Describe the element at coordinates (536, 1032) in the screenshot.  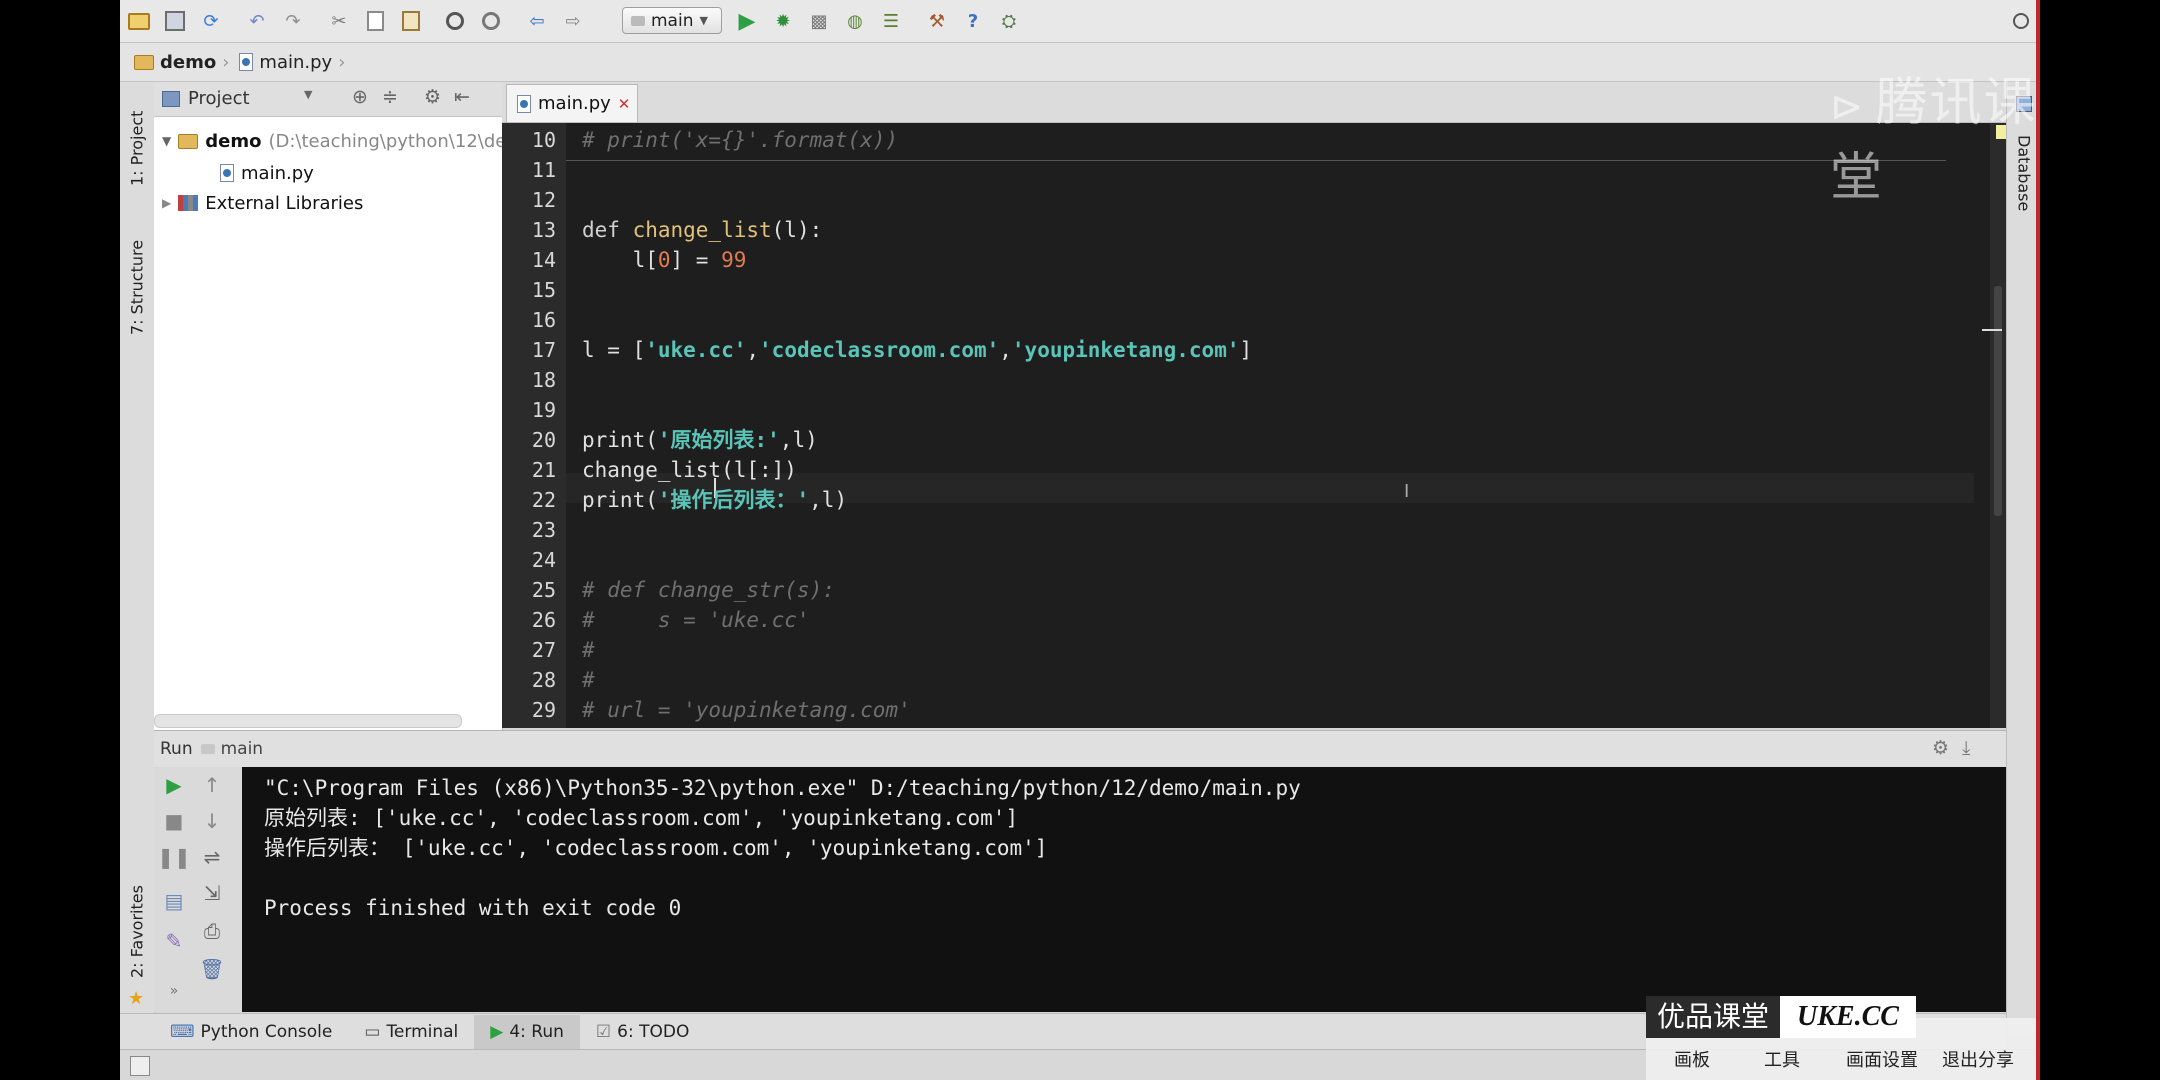
I see `bottom-tab-label: 4: Run` at that location.